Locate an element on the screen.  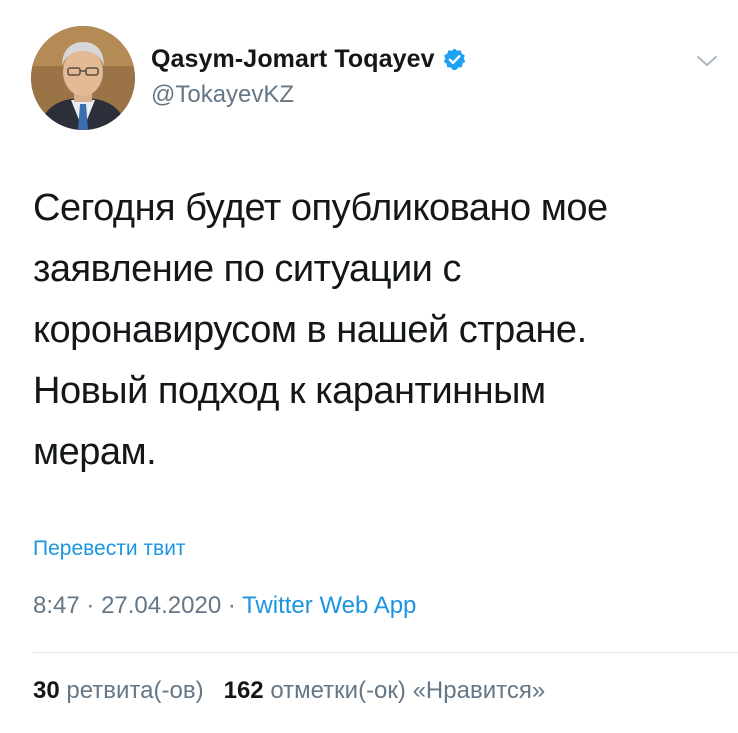
tweet-time: 8:47 is located at coordinates (56, 605).